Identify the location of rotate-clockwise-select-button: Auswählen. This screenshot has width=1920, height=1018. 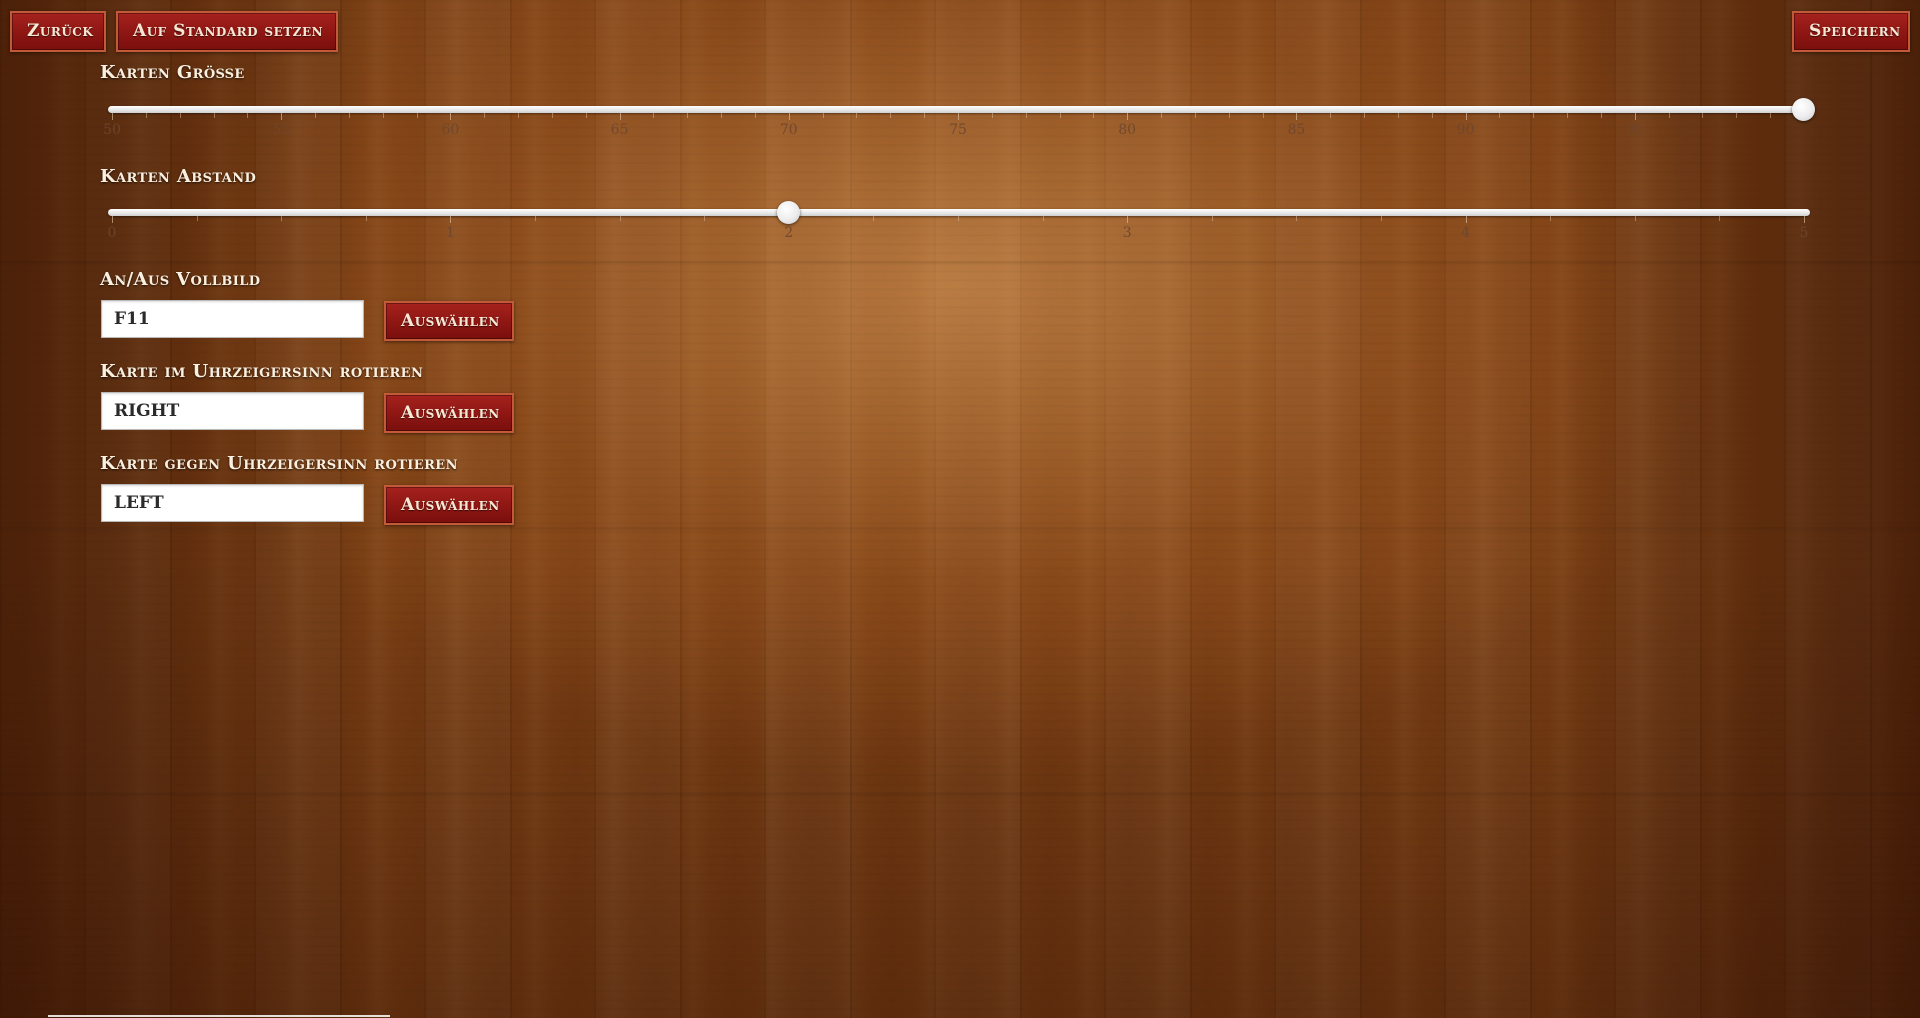
(449, 413).